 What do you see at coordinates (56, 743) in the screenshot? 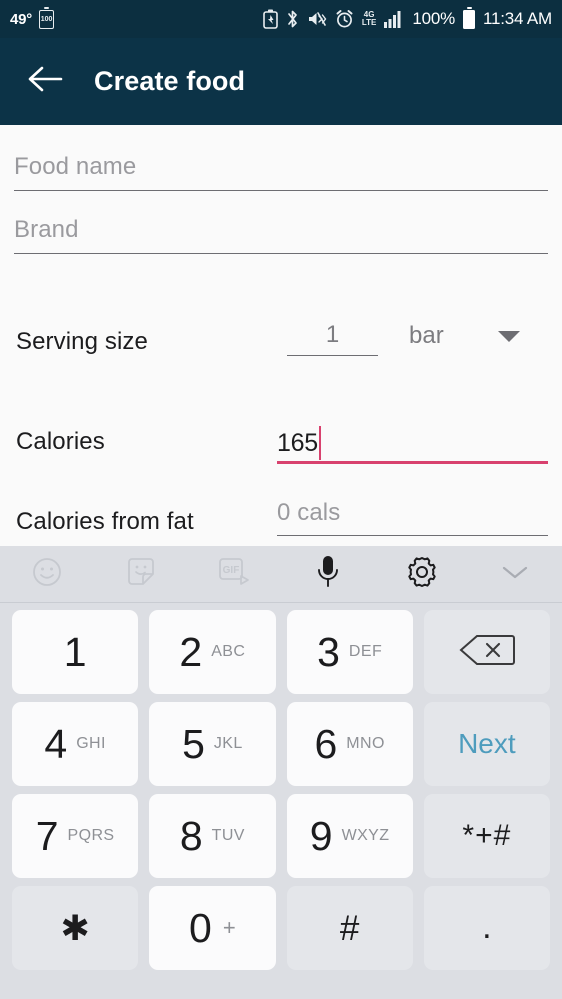
I see `key-digit: 4` at bounding box center [56, 743].